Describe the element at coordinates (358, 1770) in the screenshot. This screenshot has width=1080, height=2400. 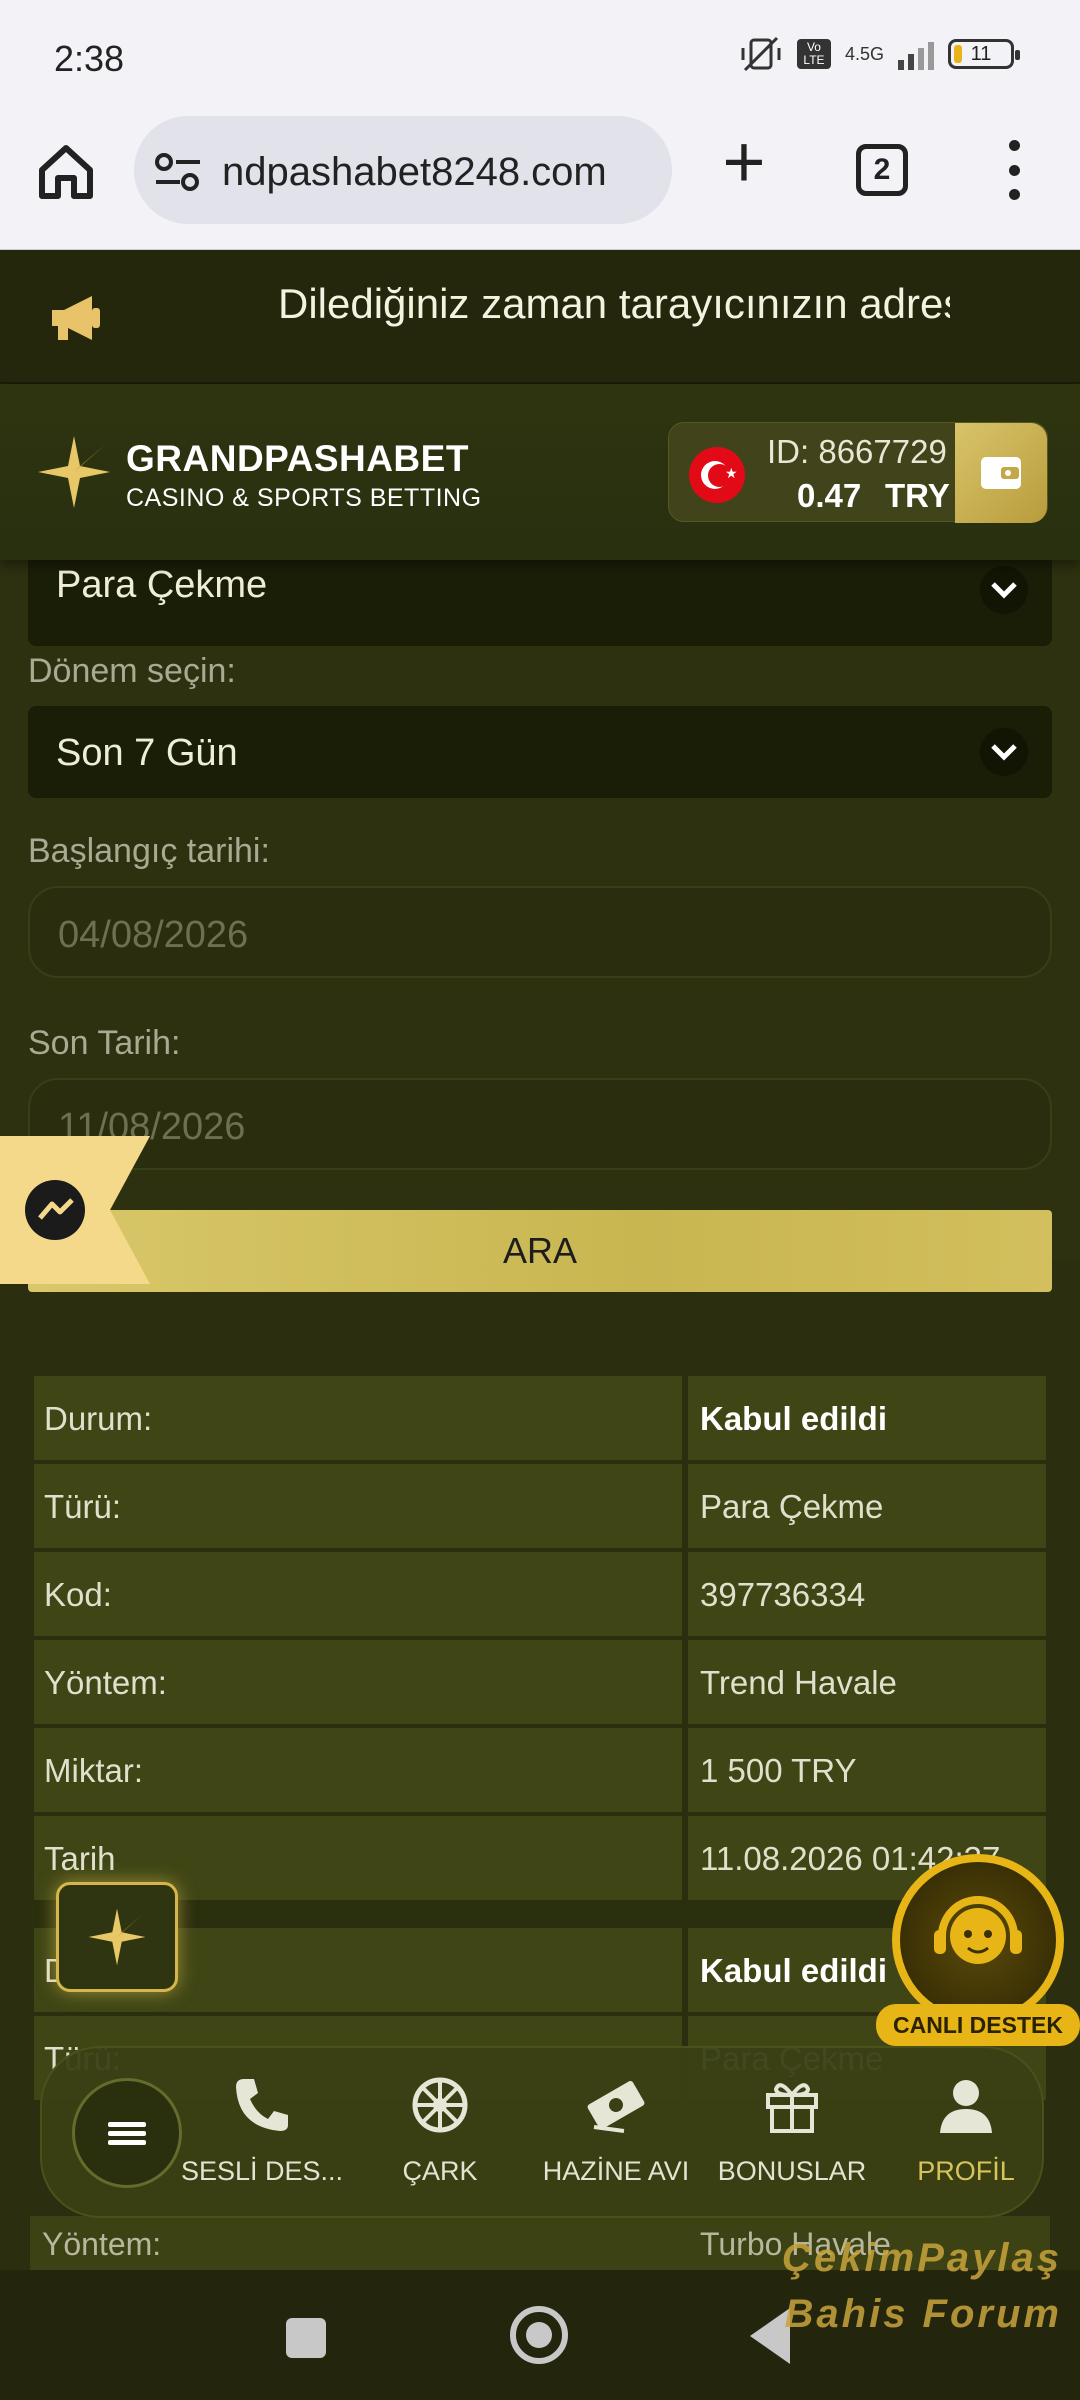
I see `row-key: Miktar:` at that location.